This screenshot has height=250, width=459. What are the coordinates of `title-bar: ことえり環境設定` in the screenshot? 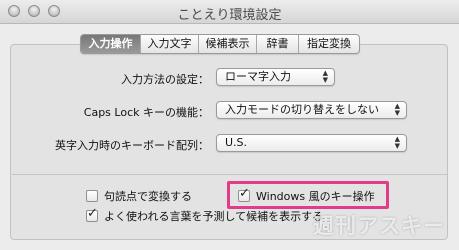 It's located at (229, 12).